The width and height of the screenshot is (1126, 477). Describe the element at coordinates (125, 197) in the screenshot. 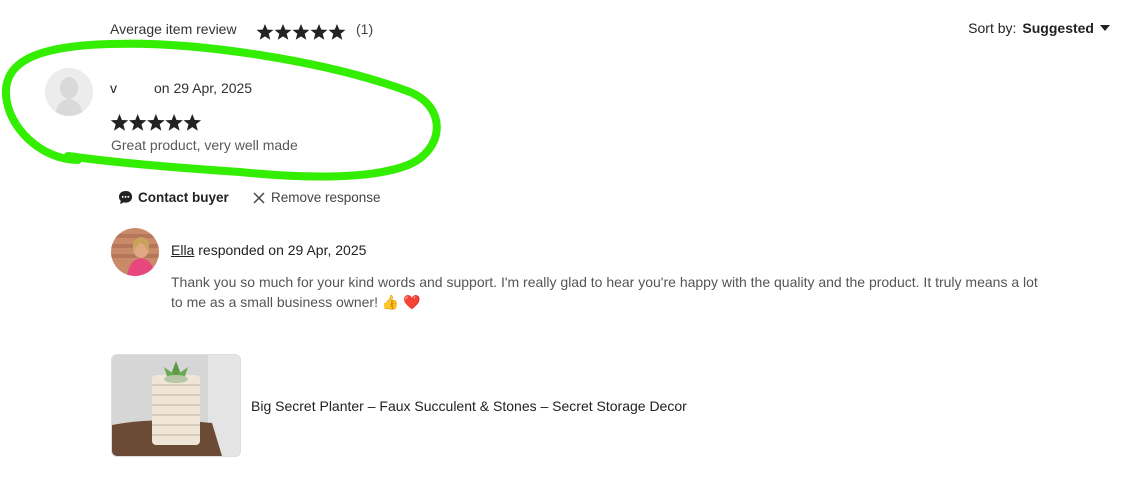

I see `chat-icon` at that location.